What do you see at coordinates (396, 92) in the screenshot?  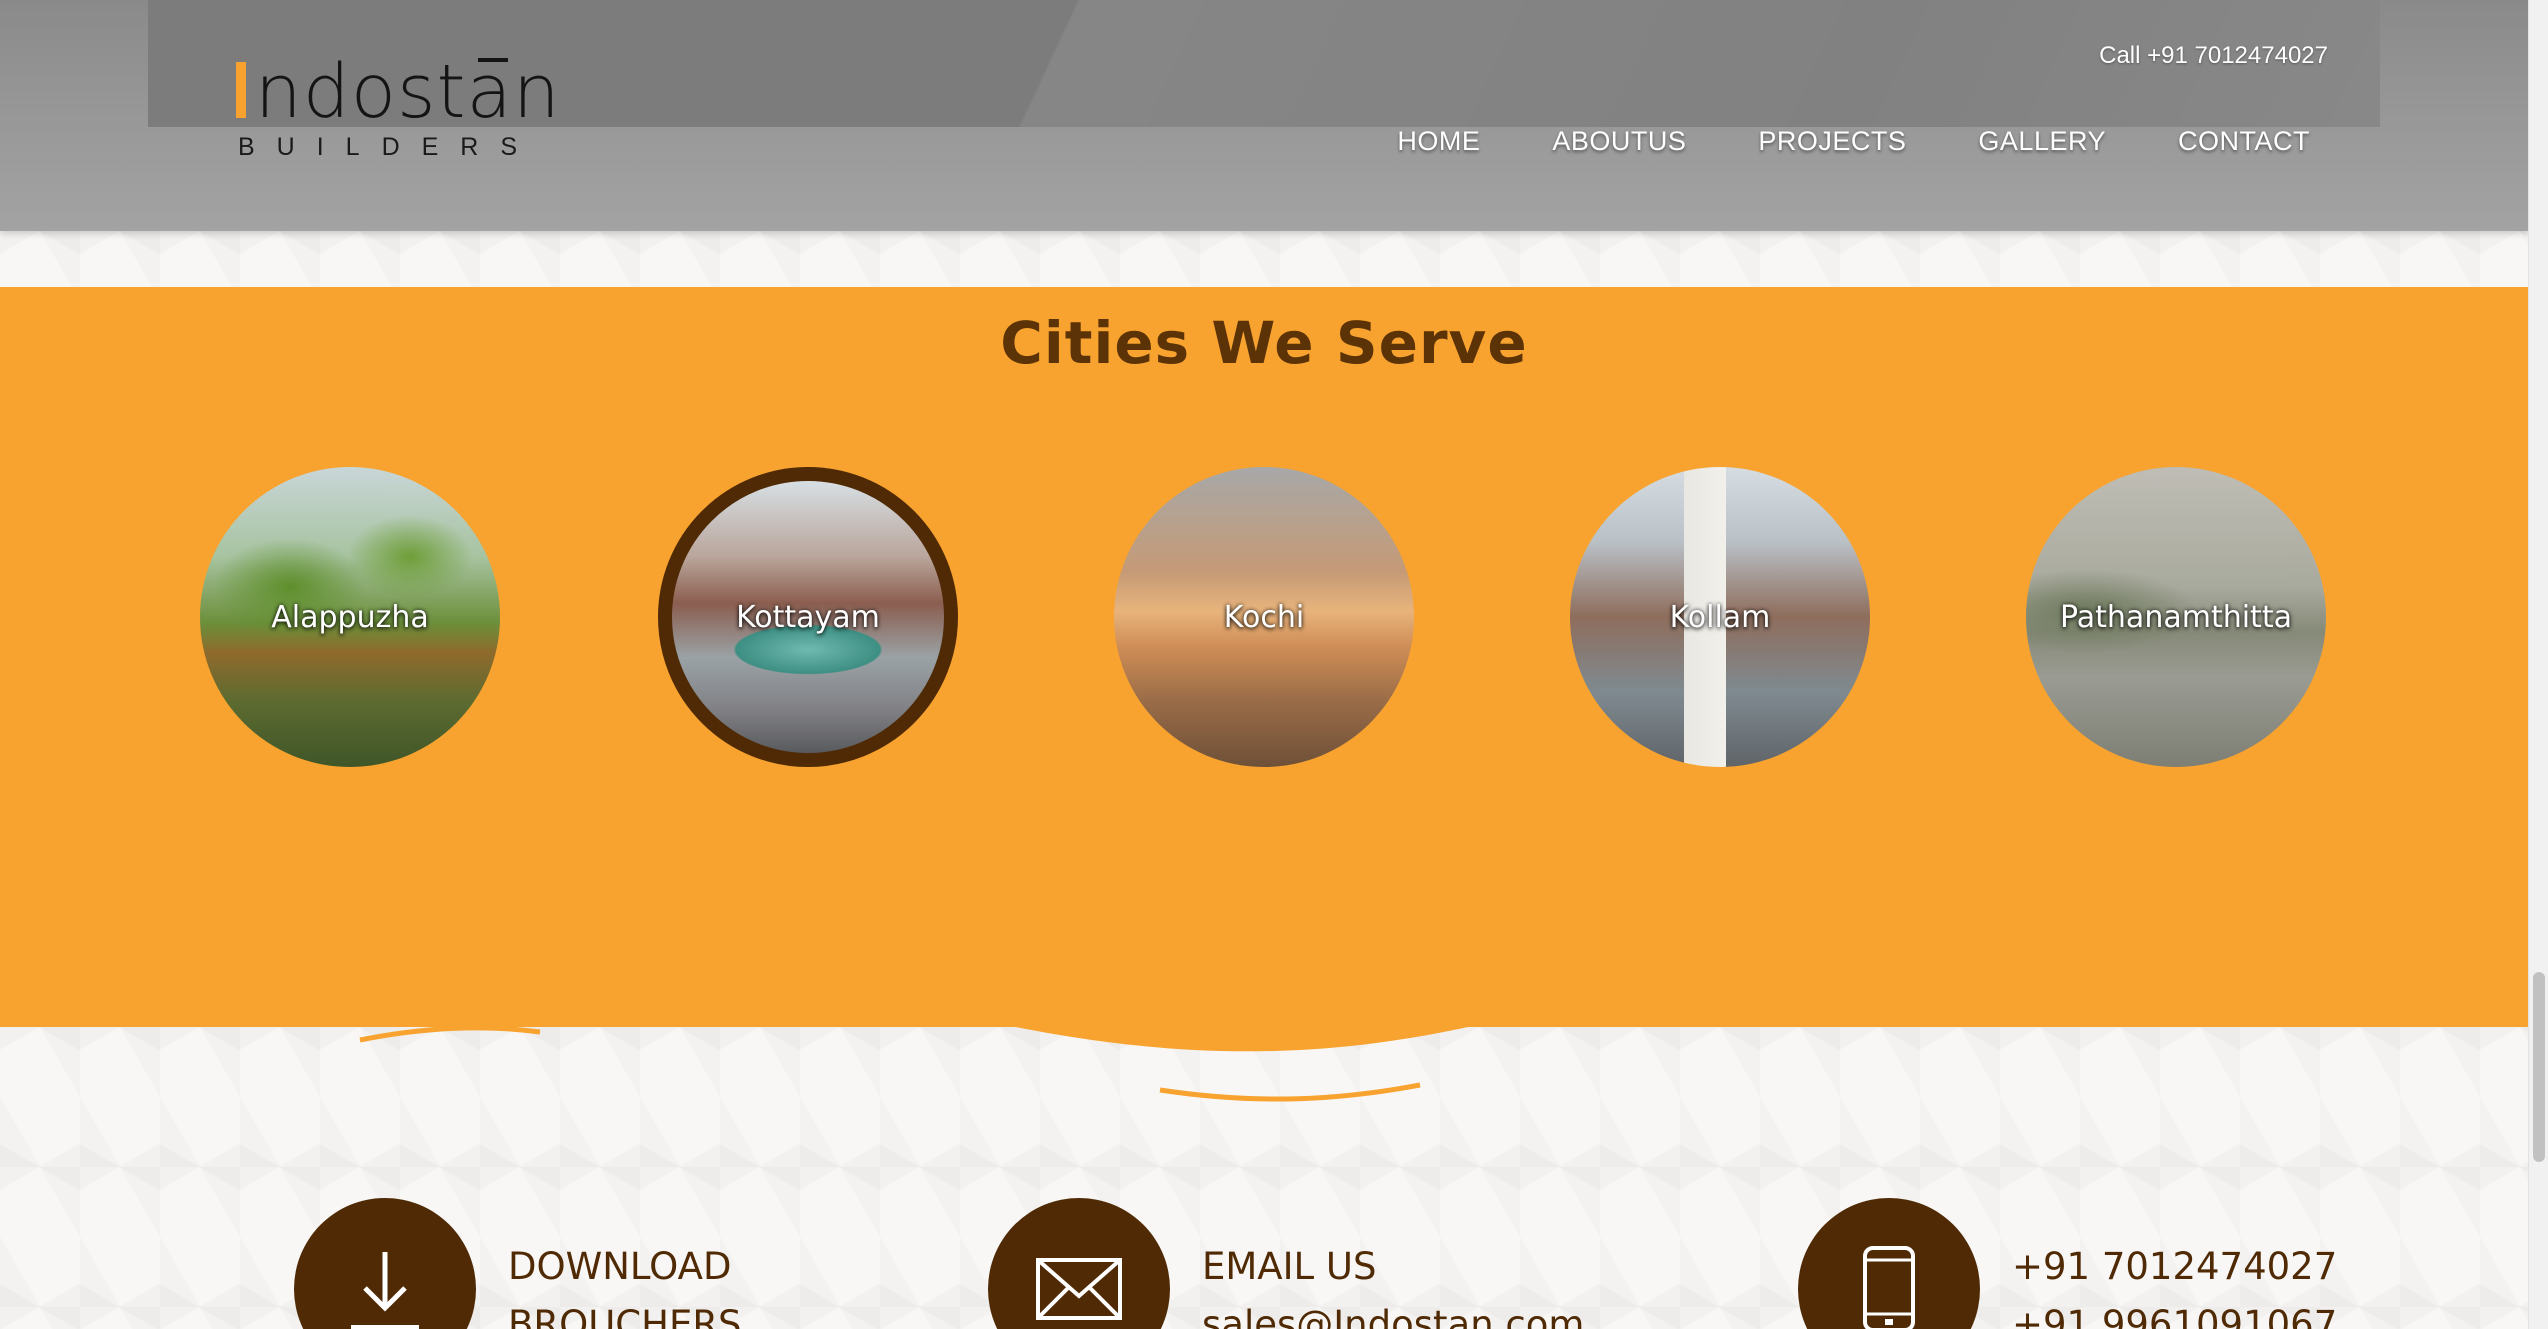 I see `logo-wordmark: Indostan` at bounding box center [396, 92].